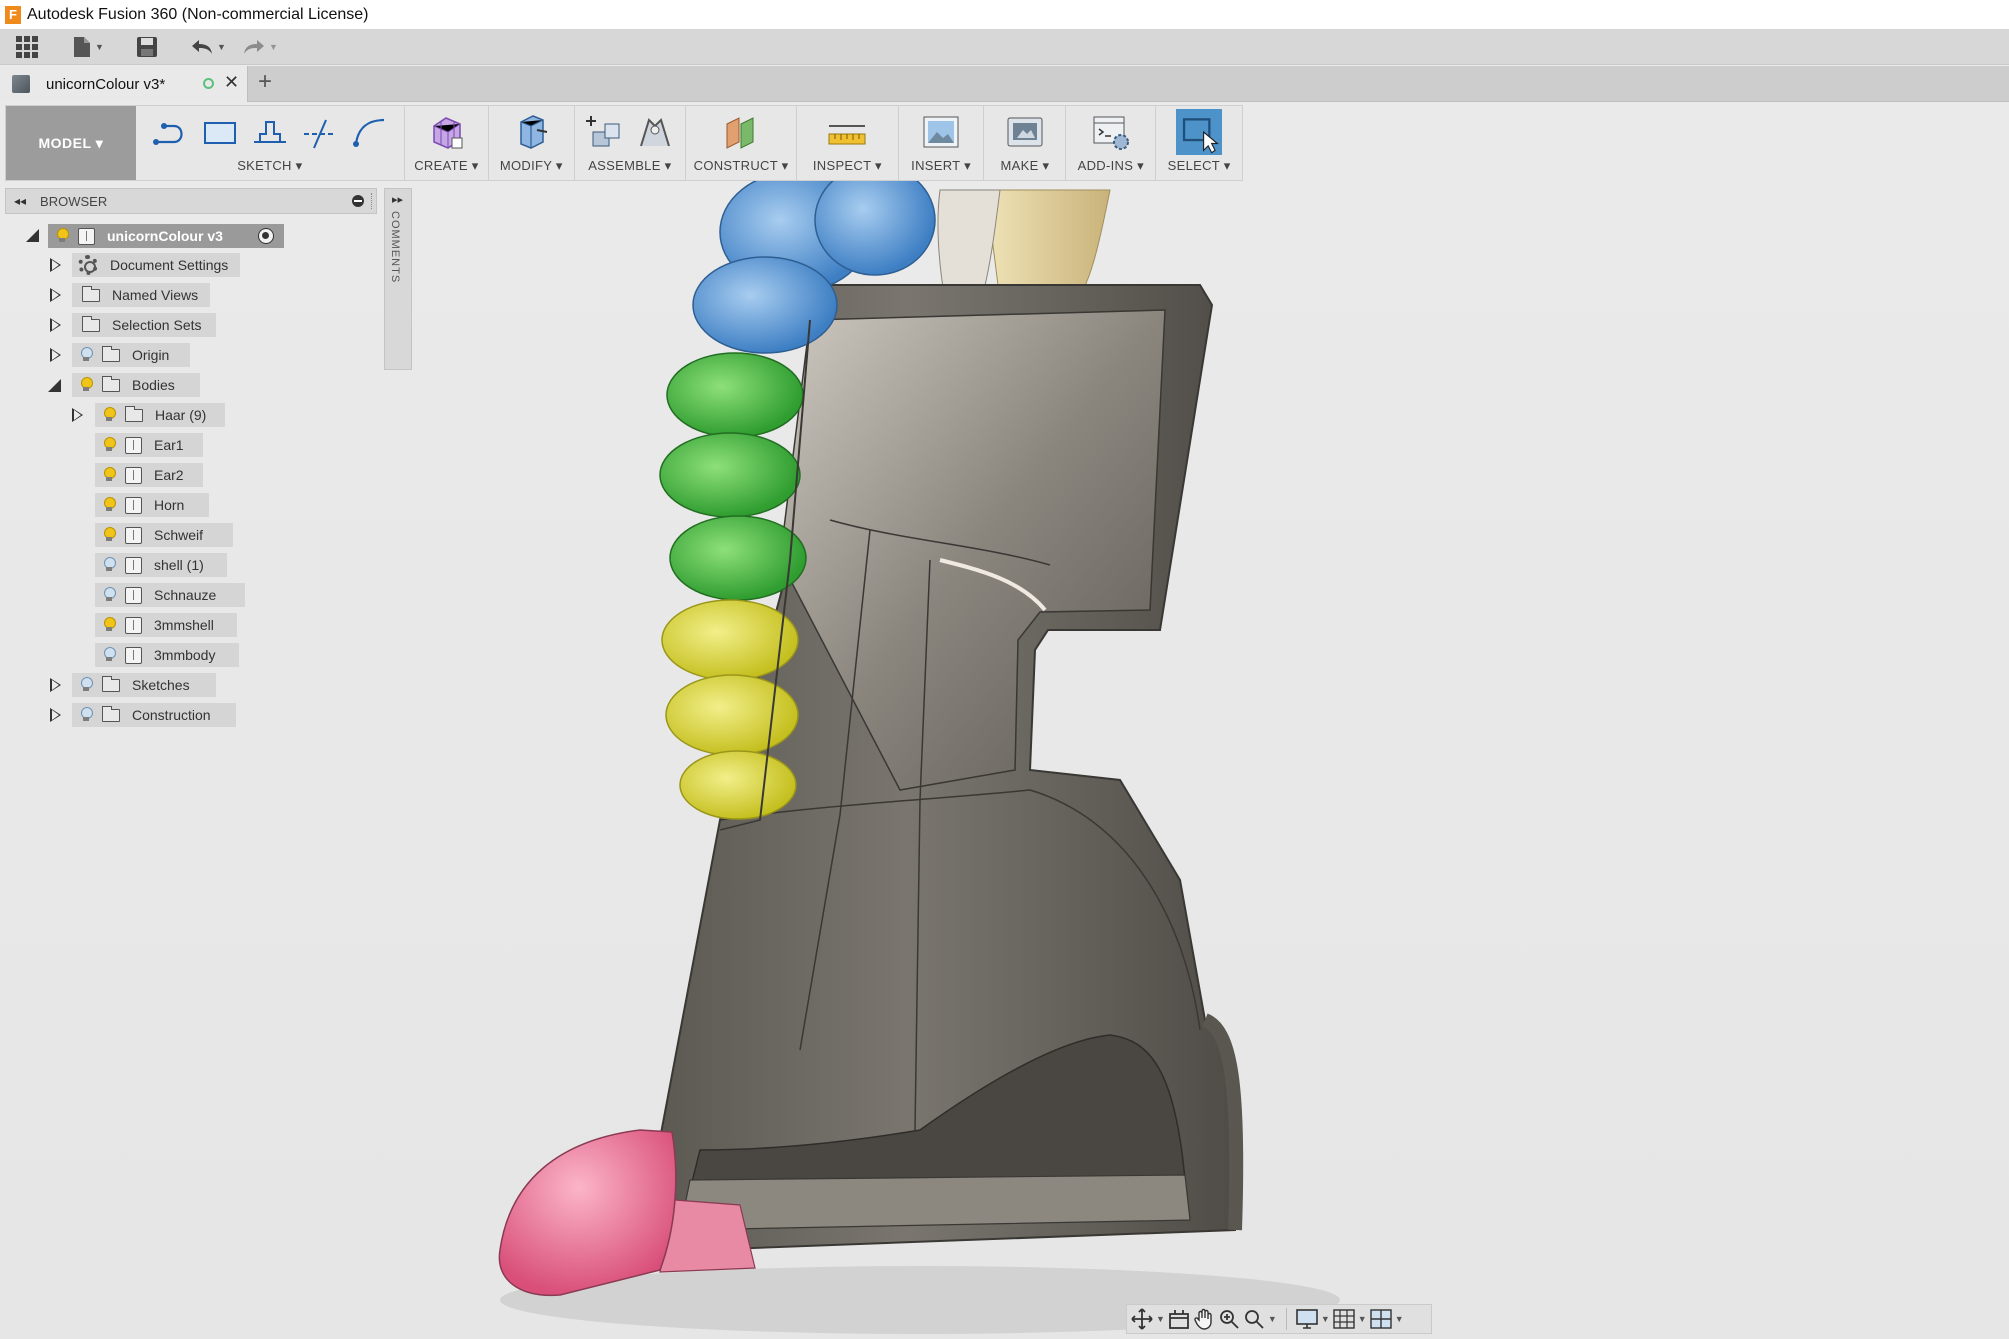  What do you see at coordinates (265, 82) in the screenshot?
I see `new-tab-button: +` at bounding box center [265, 82].